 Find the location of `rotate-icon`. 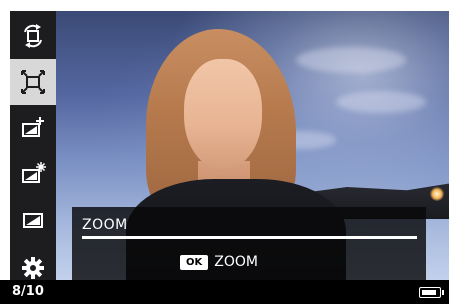

rotate-icon is located at coordinates (33, 36).